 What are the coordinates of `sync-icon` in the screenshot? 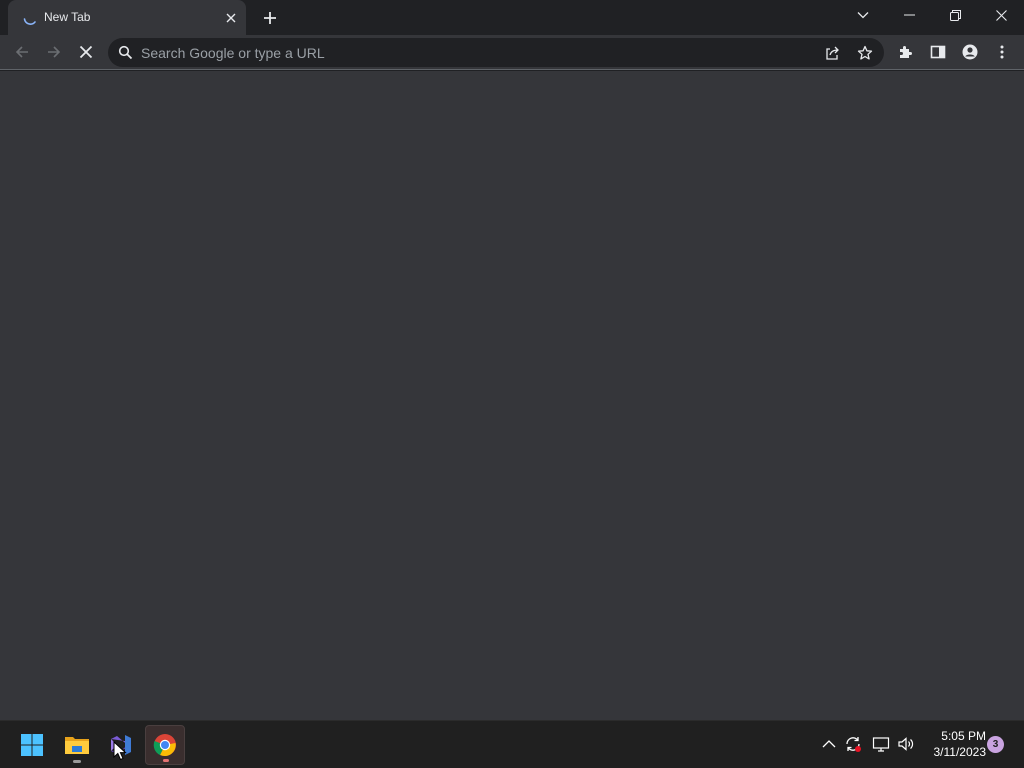 It's located at (853, 744).